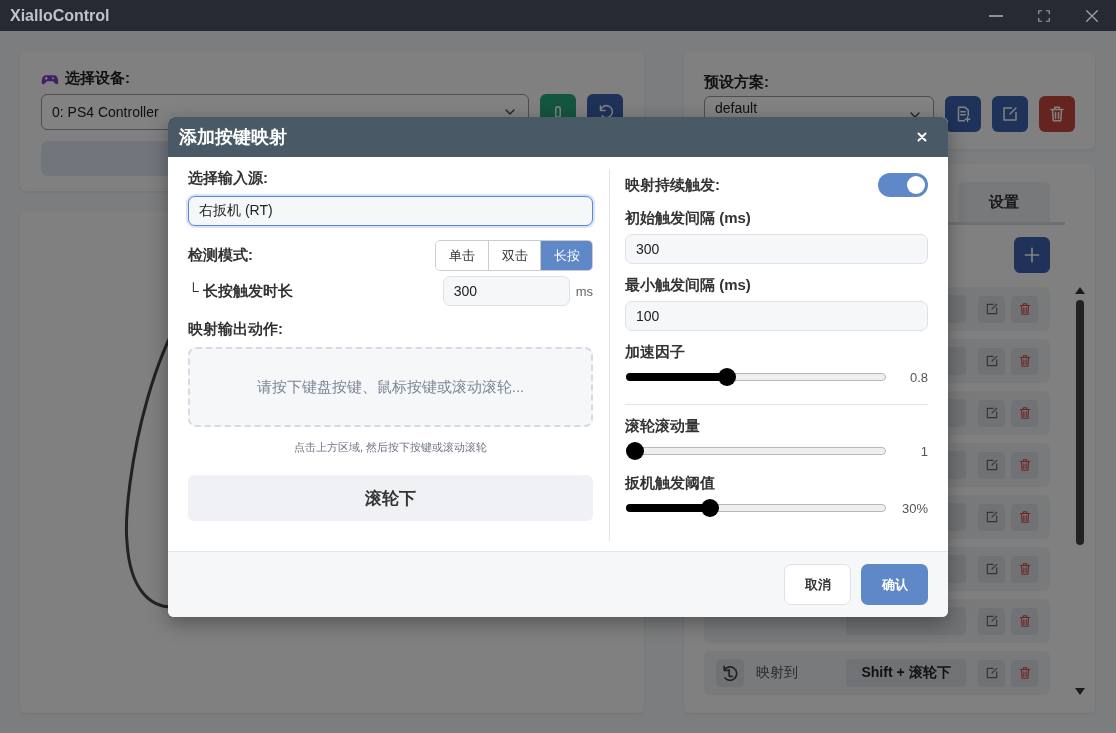 The width and height of the screenshot is (1116, 733). Describe the element at coordinates (906, 673) in the screenshot. I see `key-badge: Shift + 滚轮下` at that location.